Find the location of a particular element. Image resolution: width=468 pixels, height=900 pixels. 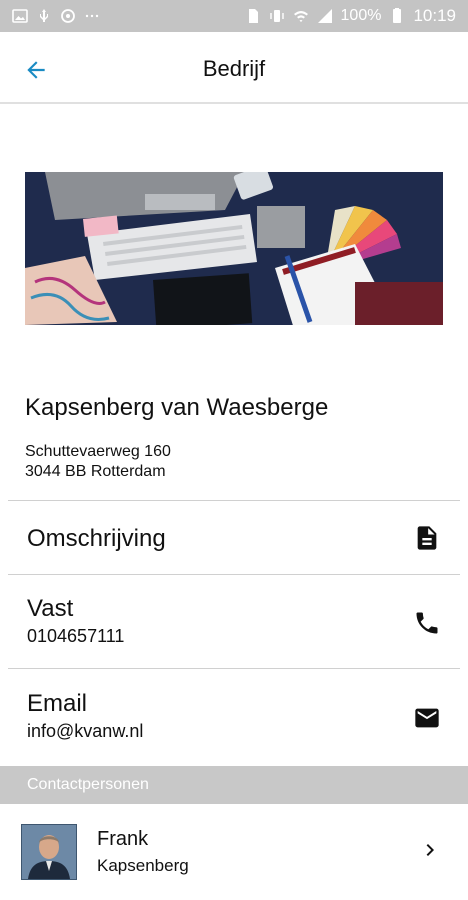

company-name: Kapsenberg van Waesberge is located at coordinates (177, 407).